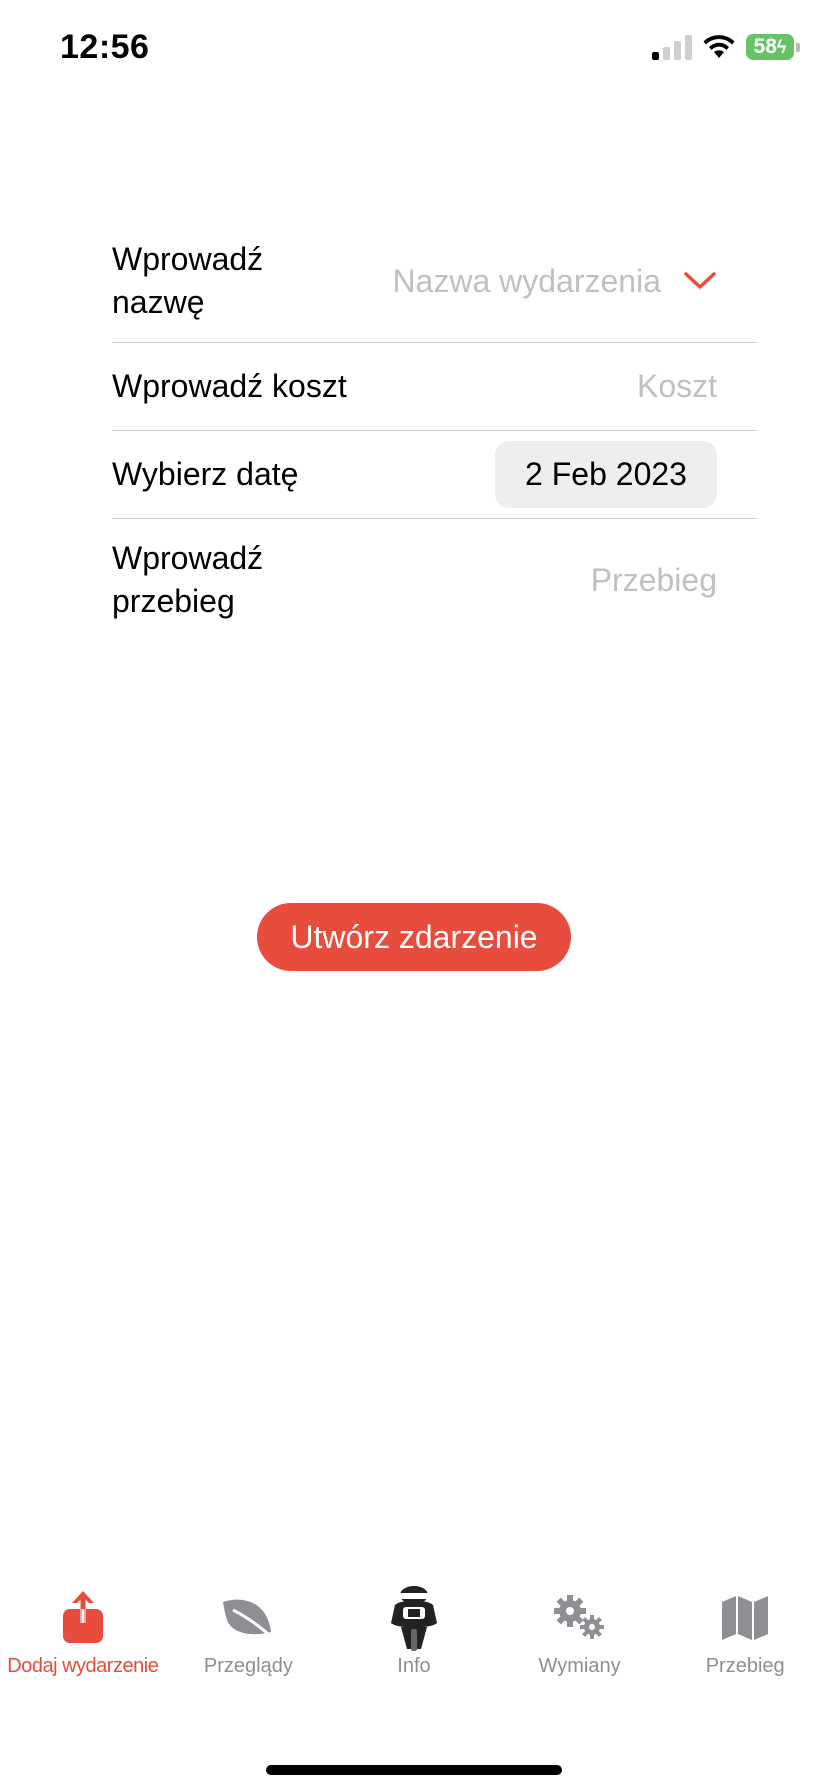 Image resolution: width=828 pixels, height=1792 pixels. I want to click on date-label: Wybierz datę, so click(205, 474).